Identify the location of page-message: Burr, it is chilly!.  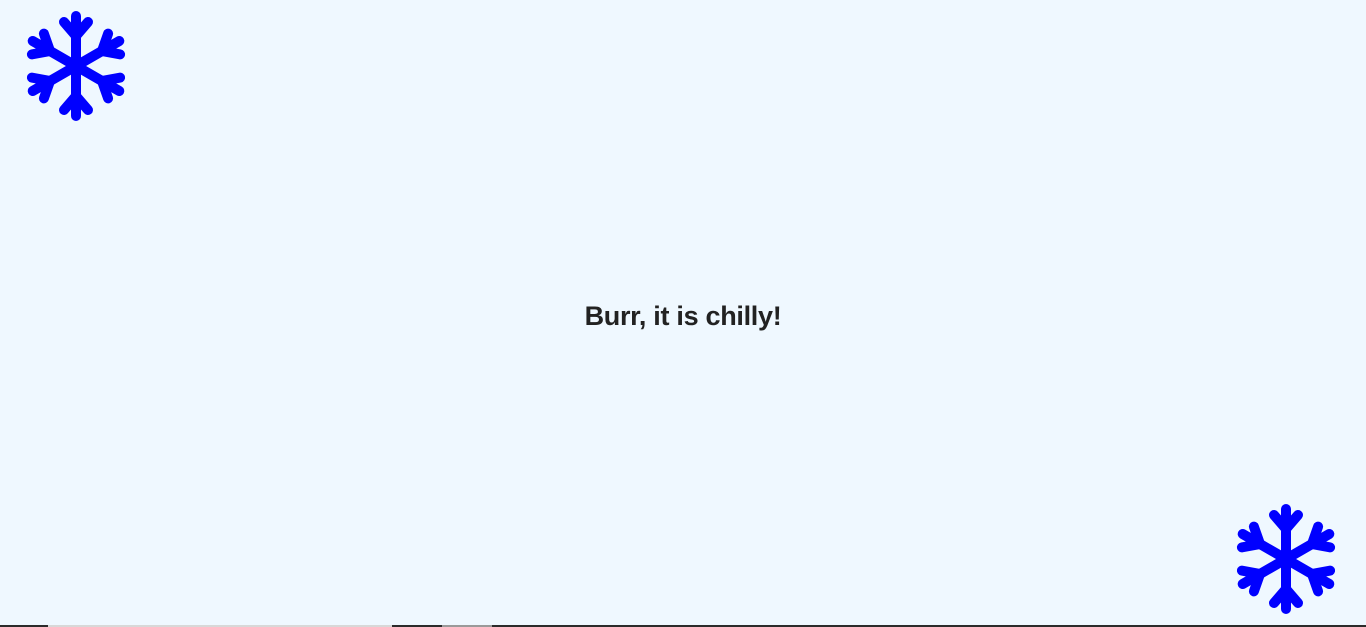
(683, 316).